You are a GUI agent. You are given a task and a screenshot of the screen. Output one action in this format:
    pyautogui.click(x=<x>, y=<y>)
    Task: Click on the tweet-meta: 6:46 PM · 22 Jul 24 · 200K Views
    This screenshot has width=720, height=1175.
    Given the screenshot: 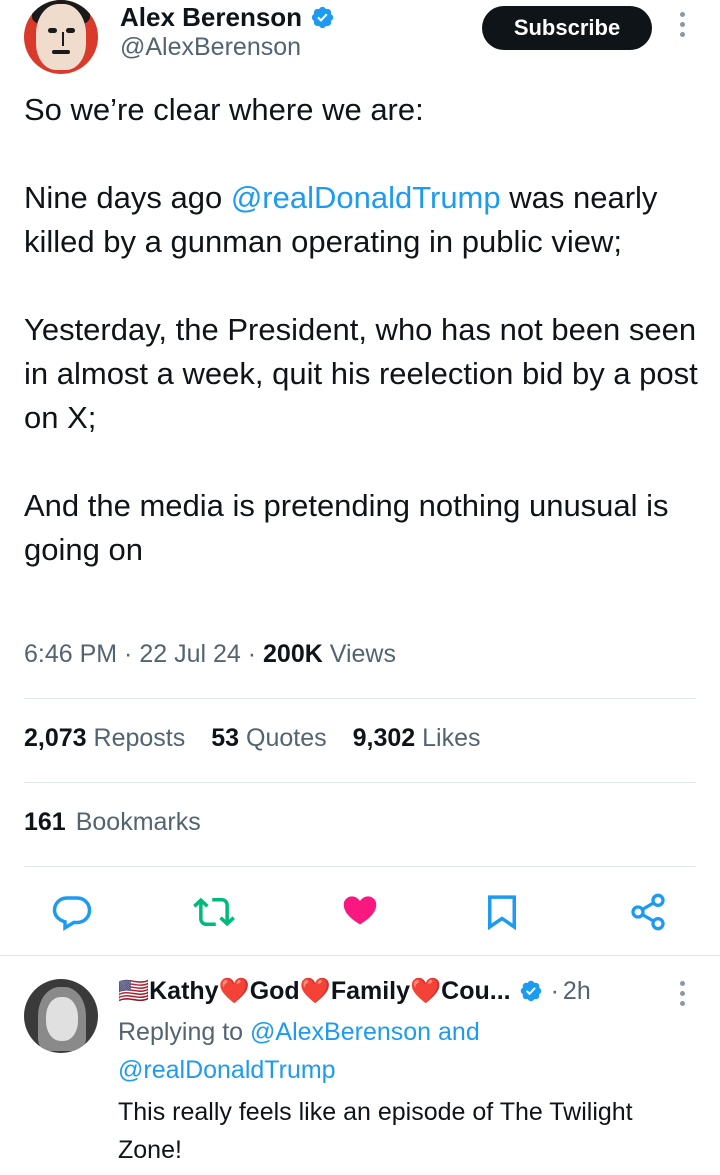 What is the action you would take?
    pyautogui.click(x=210, y=654)
    